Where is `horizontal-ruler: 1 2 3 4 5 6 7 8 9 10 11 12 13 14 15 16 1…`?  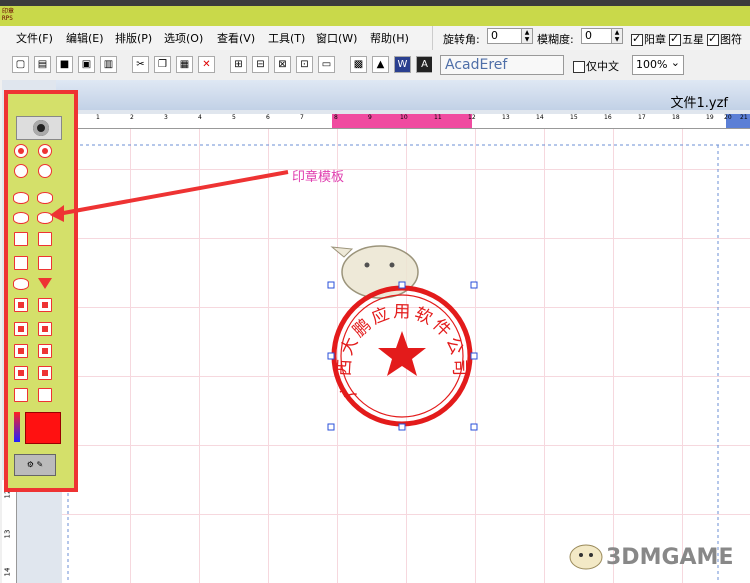 horizontal-ruler: 1 2 3 4 5 6 7 8 9 10 11 12 13 14 15 16 1… is located at coordinates (402, 121).